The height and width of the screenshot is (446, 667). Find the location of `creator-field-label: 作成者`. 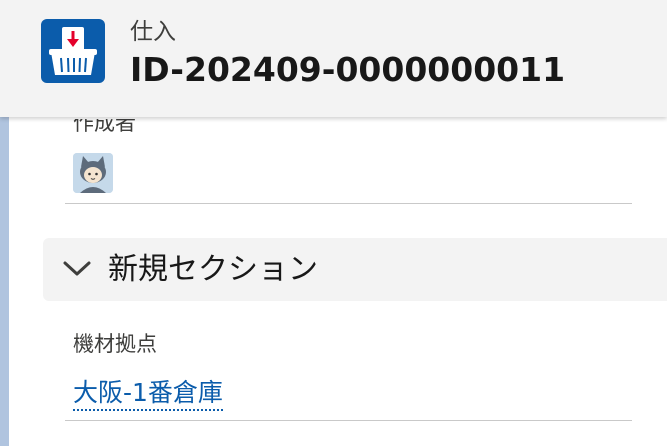

creator-field-label: 作成者 is located at coordinates (104, 127).